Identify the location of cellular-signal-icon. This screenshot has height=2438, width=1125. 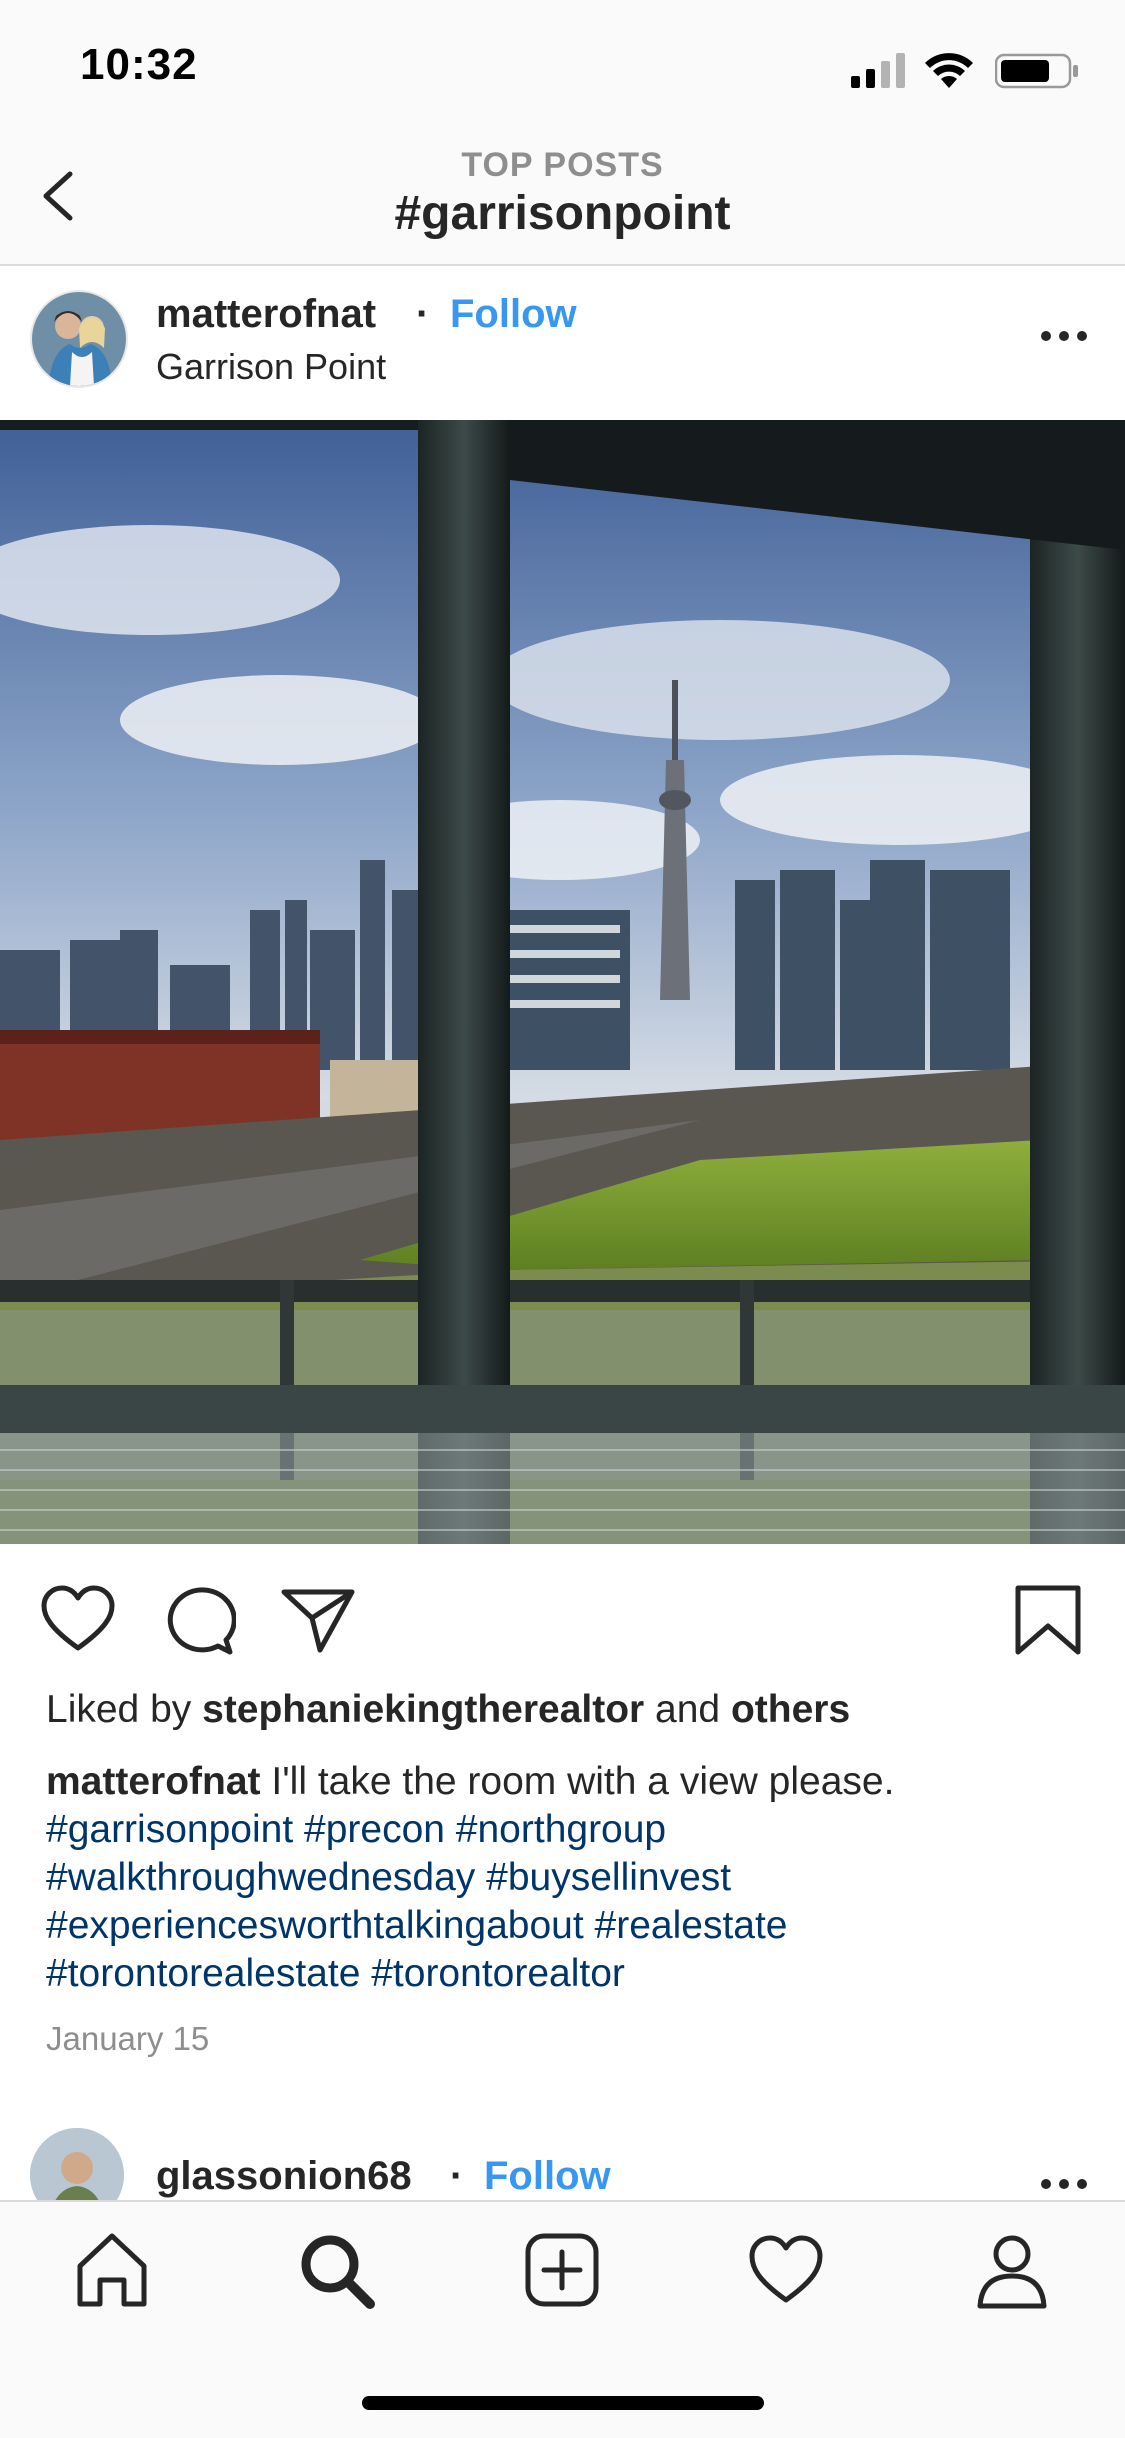
(878, 70).